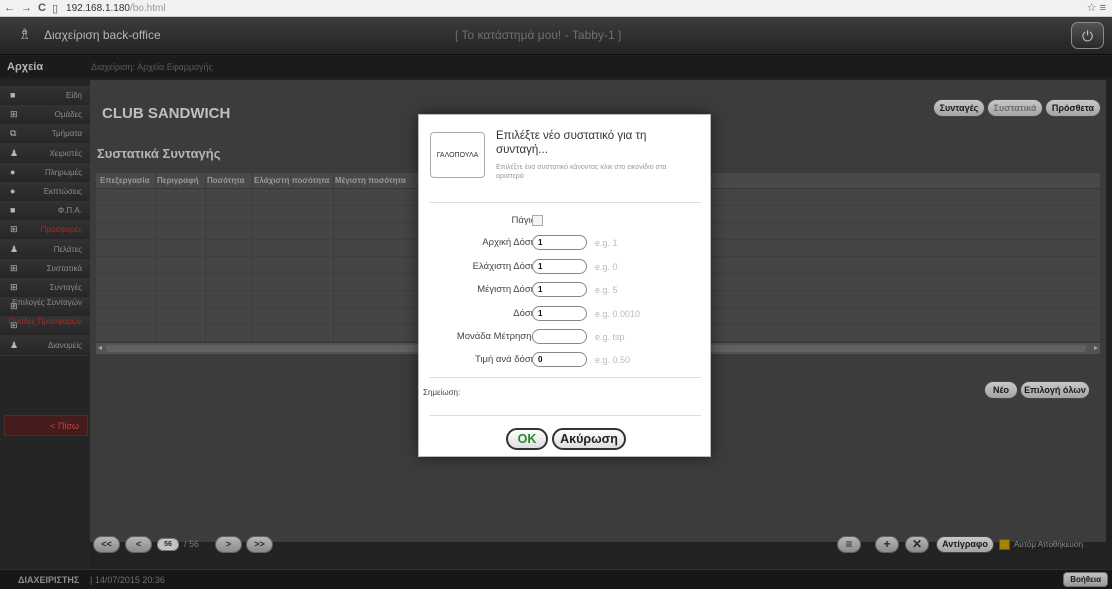 The image size is (1112, 589). Describe the element at coordinates (559, 359) in the screenshot. I see `price-input: 0` at that location.